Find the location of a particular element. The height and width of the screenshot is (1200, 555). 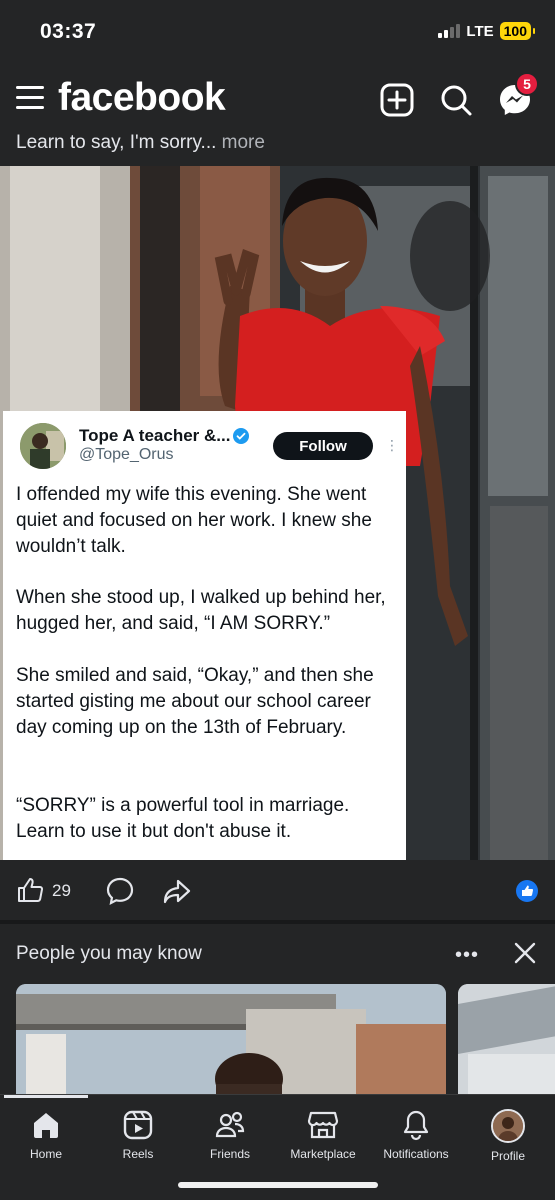

plus-square-icon is located at coordinates (397, 100).